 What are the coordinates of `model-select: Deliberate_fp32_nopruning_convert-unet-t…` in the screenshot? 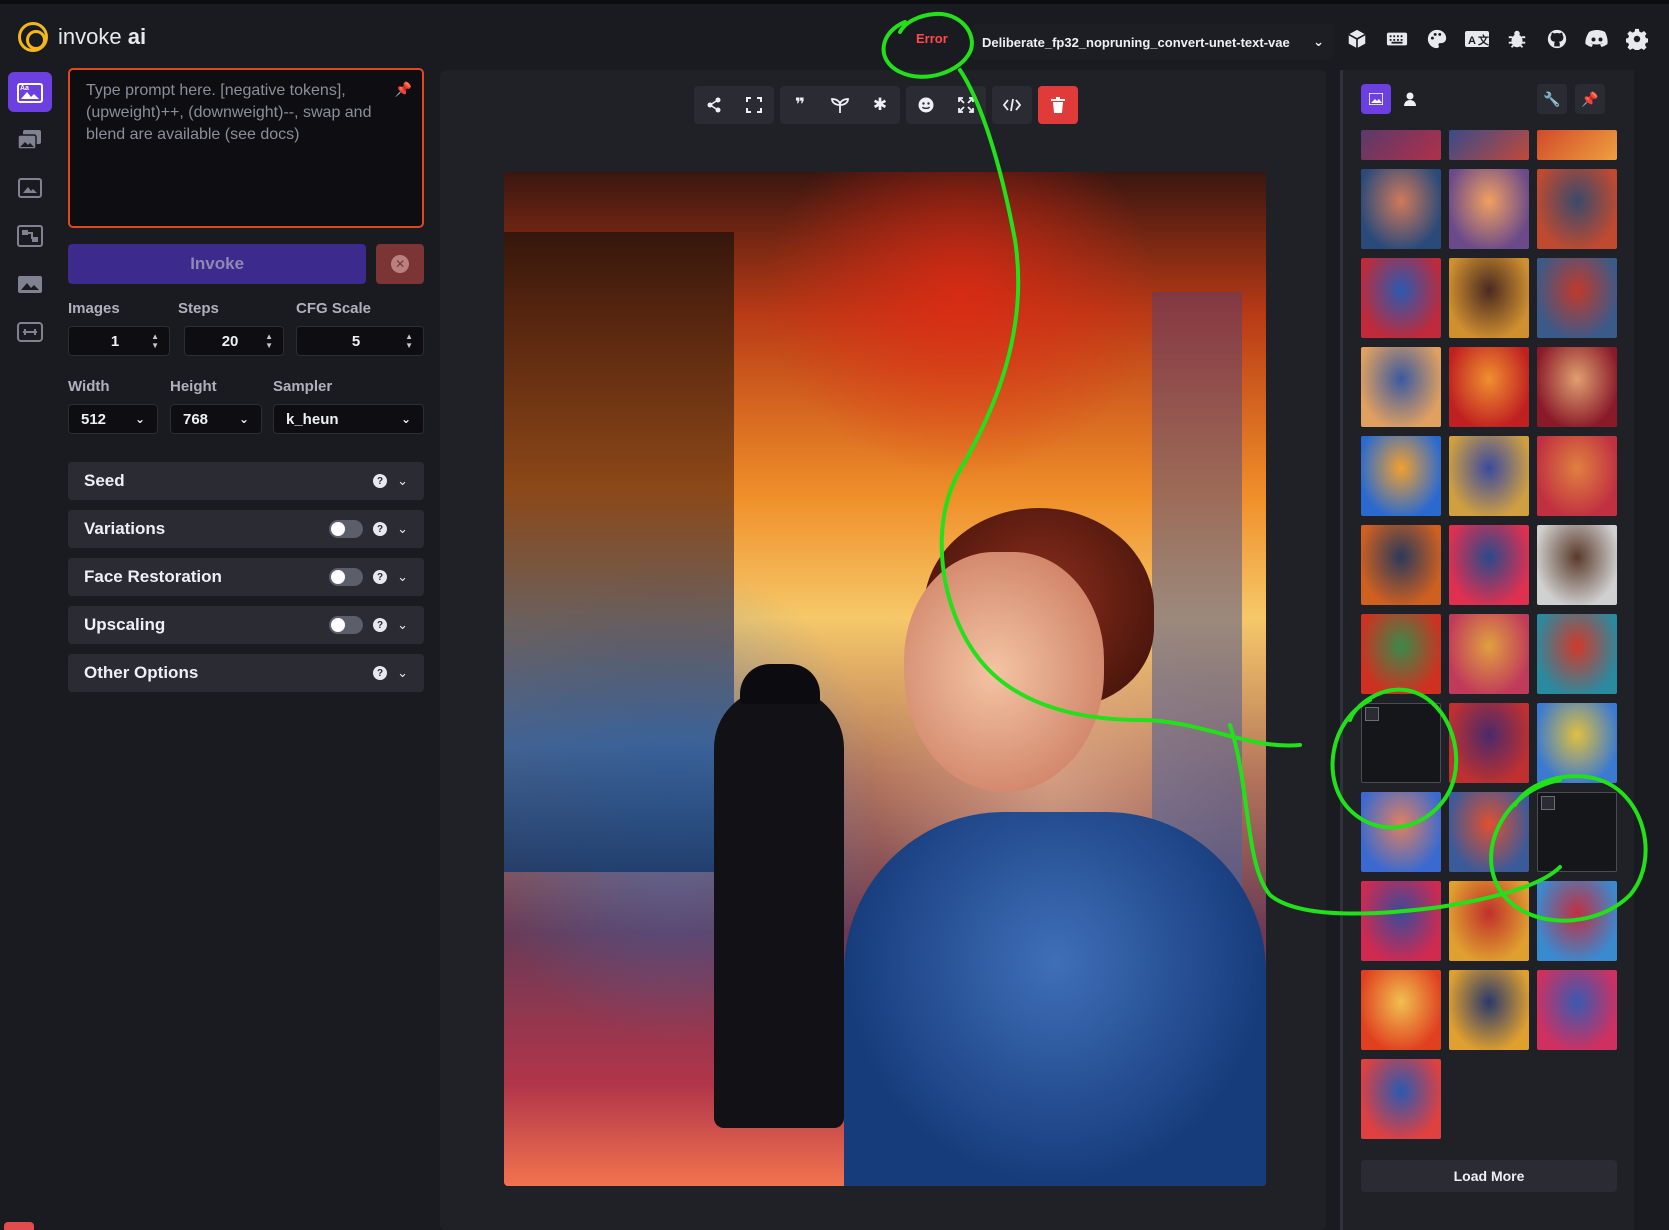 It's located at (1153, 42).